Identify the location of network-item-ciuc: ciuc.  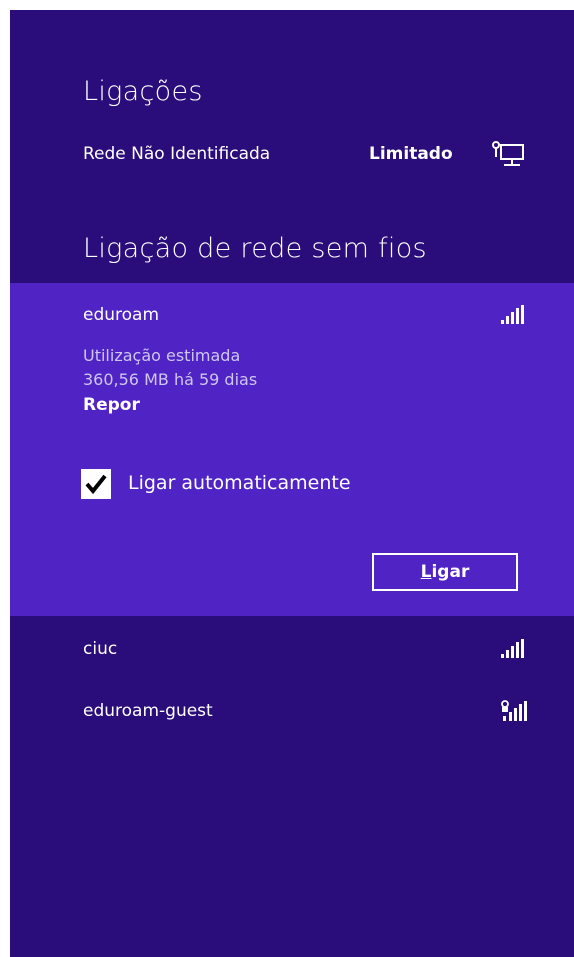
(292, 652).